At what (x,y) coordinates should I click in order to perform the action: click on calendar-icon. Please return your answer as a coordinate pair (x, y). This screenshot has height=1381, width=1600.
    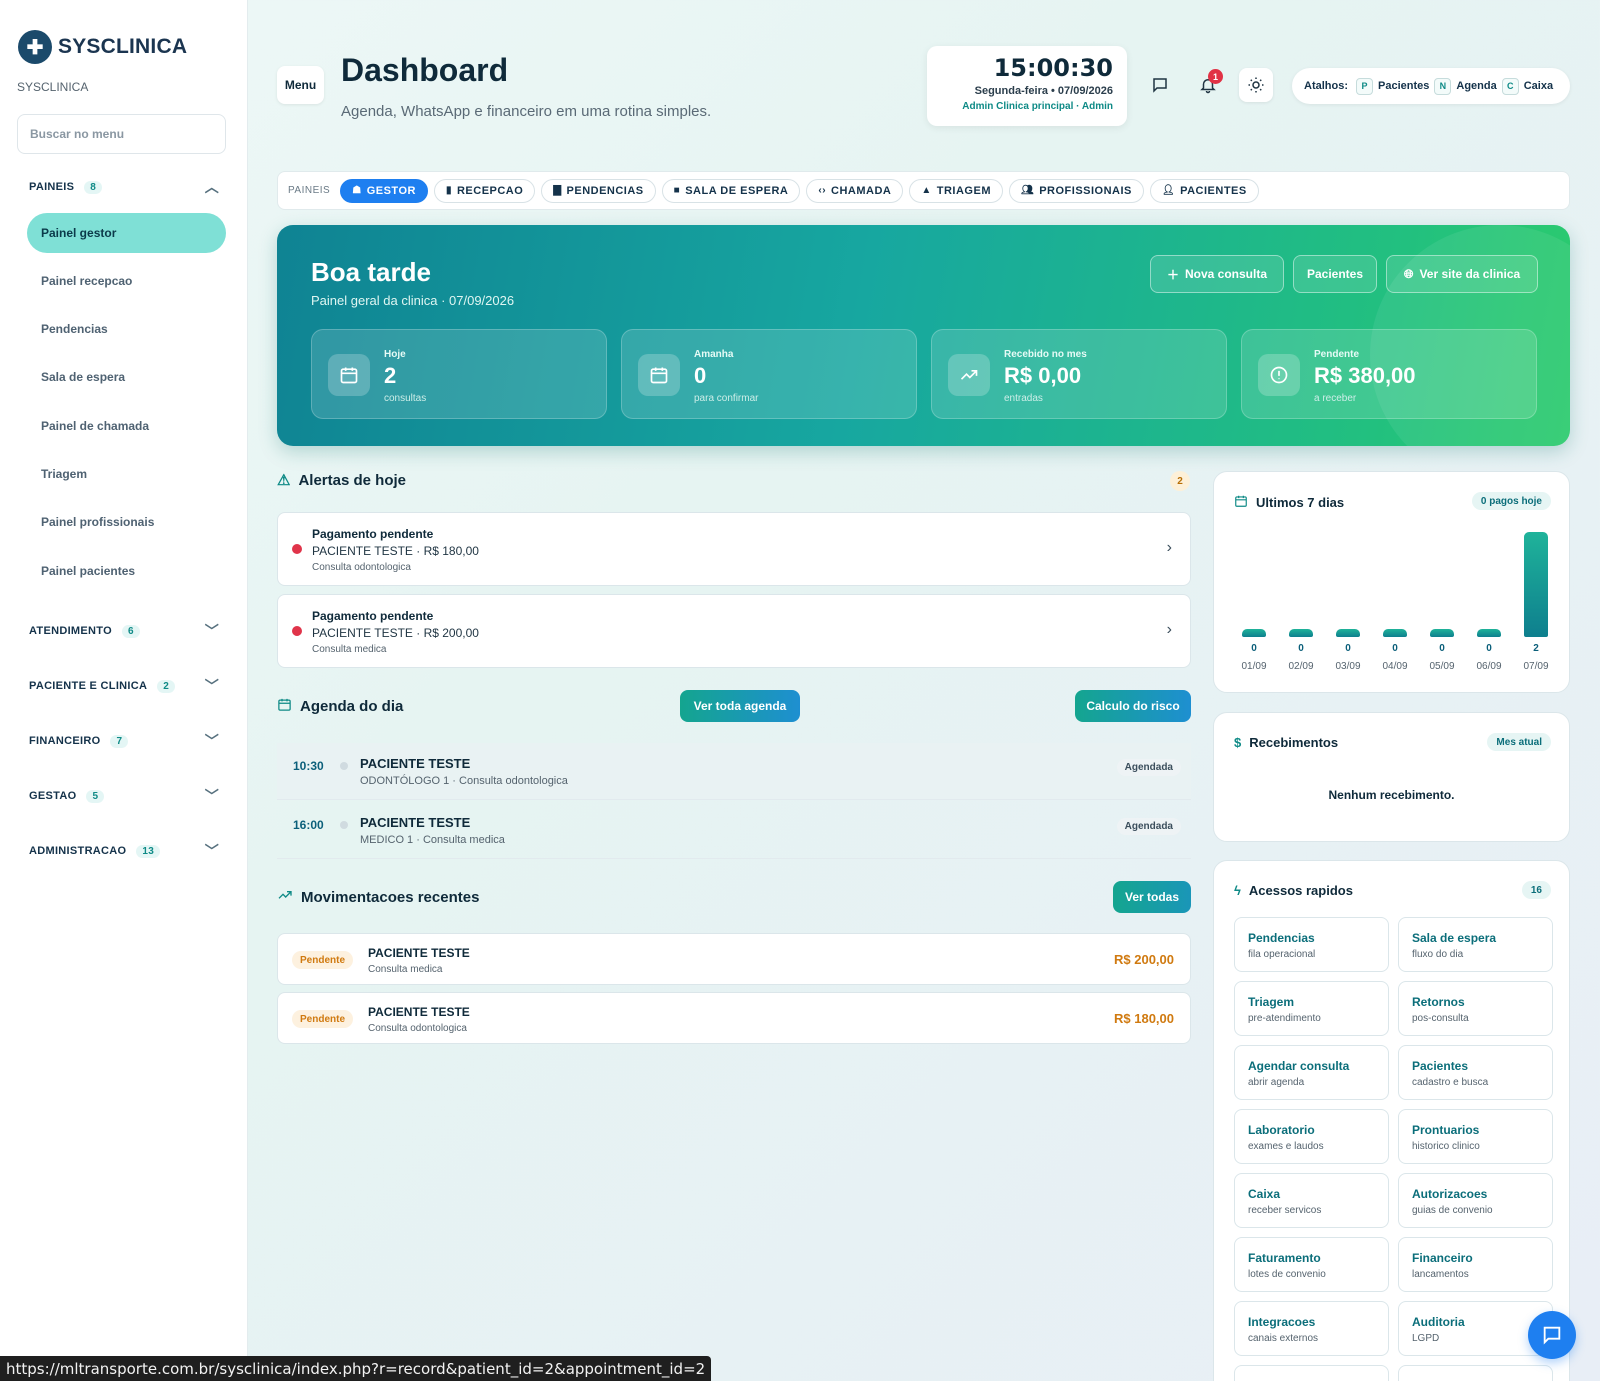
    Looking at the image, I should click on (659, 375).